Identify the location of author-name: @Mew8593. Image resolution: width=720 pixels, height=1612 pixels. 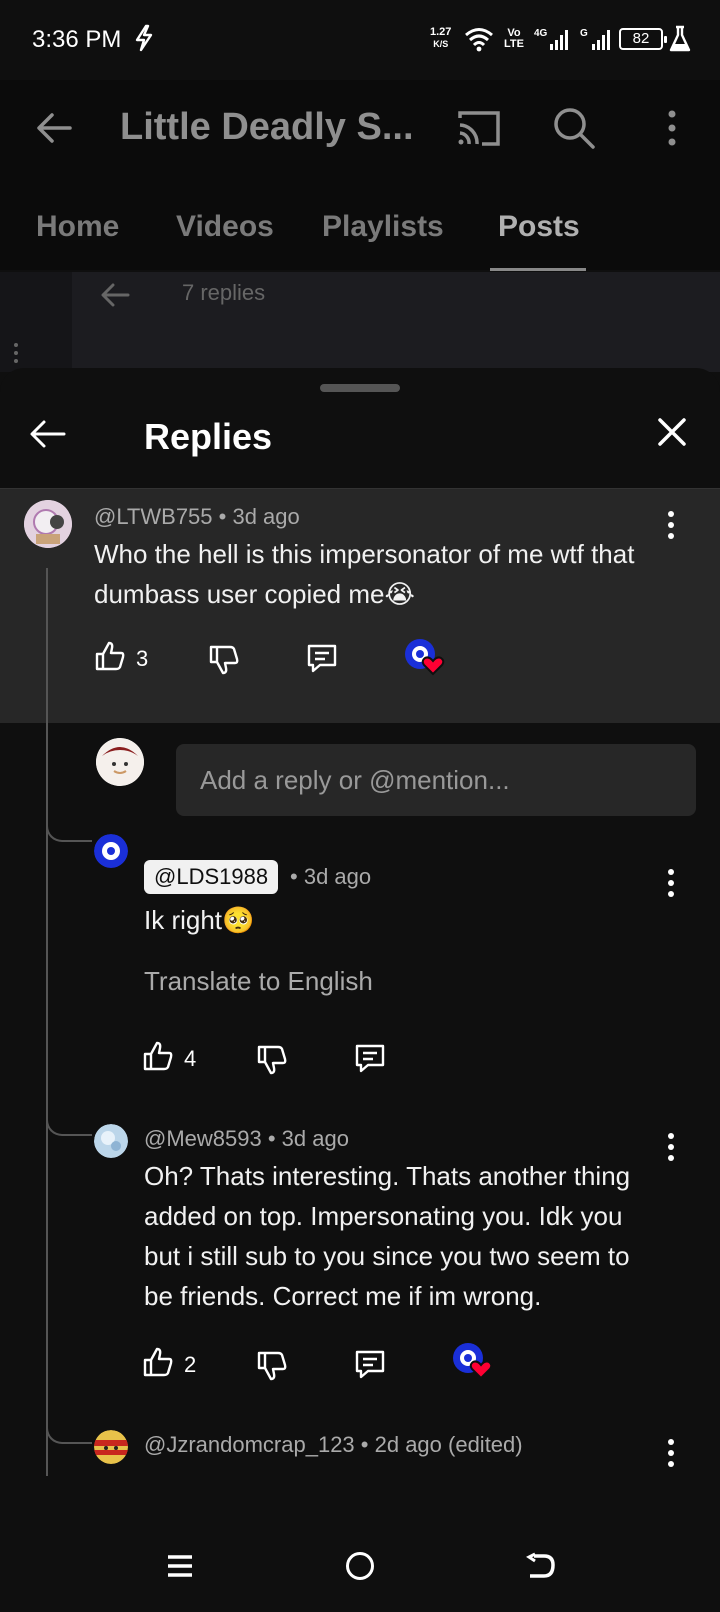
(203, 1138).